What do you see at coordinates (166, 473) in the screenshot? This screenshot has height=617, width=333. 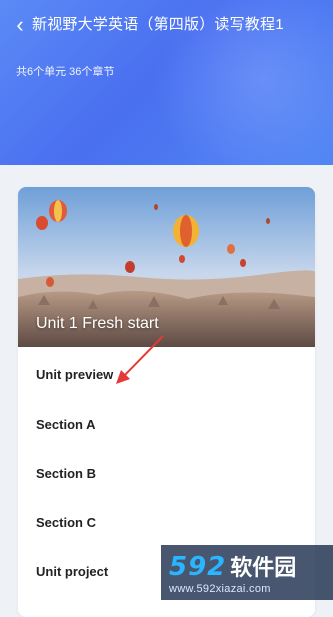 I see `section-item-section-b: Section B` at bounding box center [166, 473].